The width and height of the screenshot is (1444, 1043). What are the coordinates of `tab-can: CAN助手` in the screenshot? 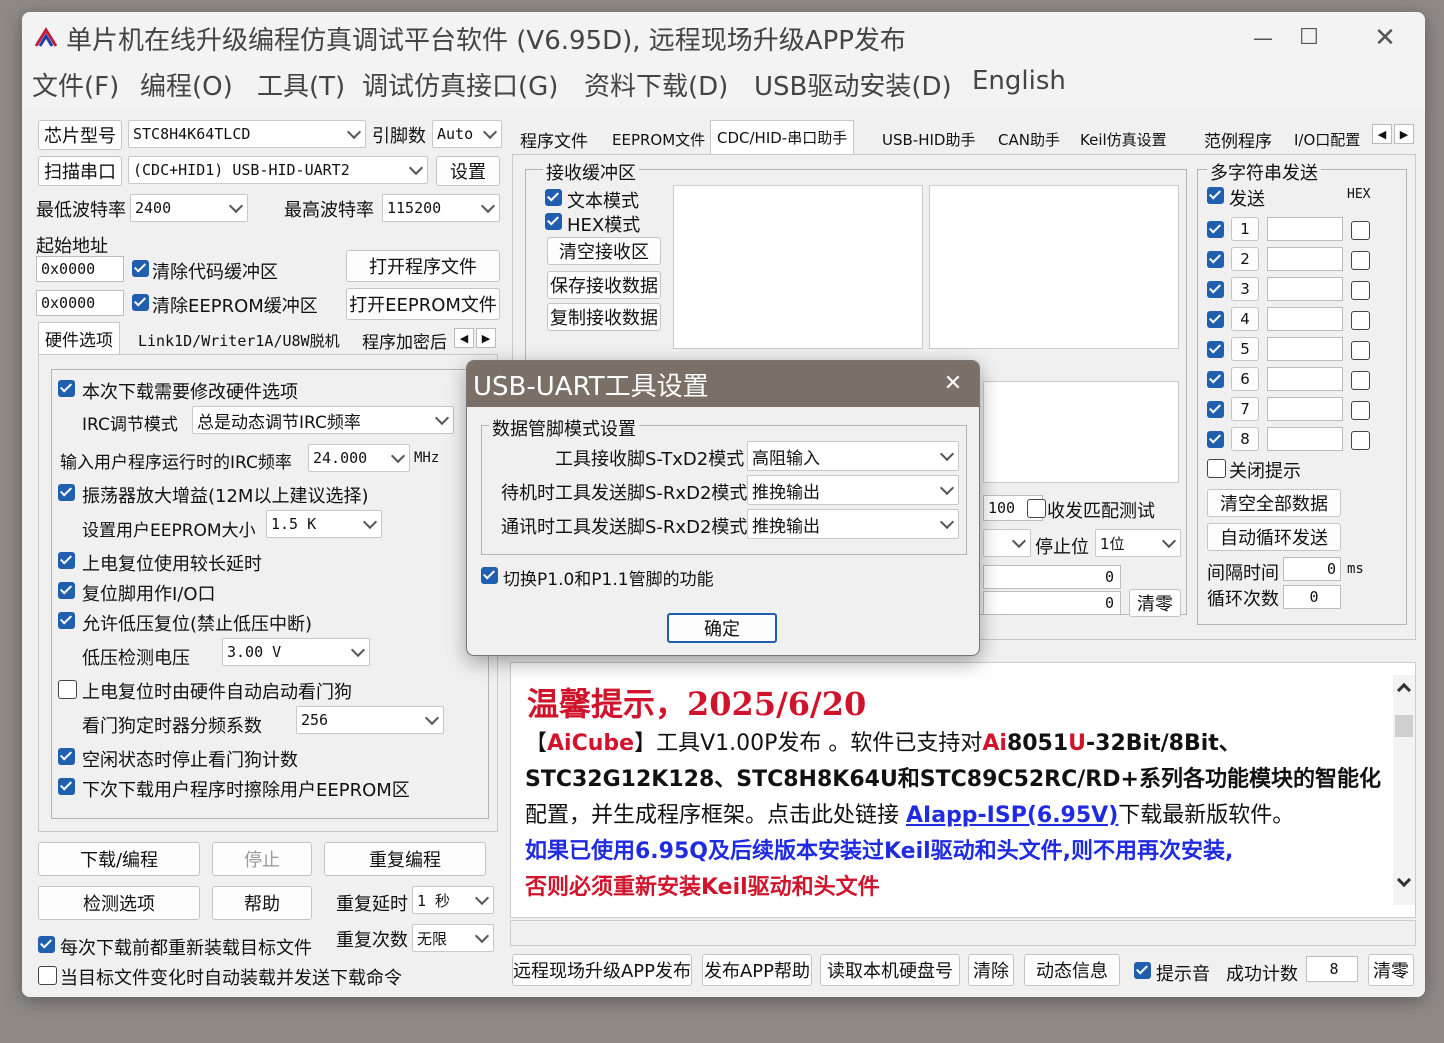 It's located at (1029, 139).